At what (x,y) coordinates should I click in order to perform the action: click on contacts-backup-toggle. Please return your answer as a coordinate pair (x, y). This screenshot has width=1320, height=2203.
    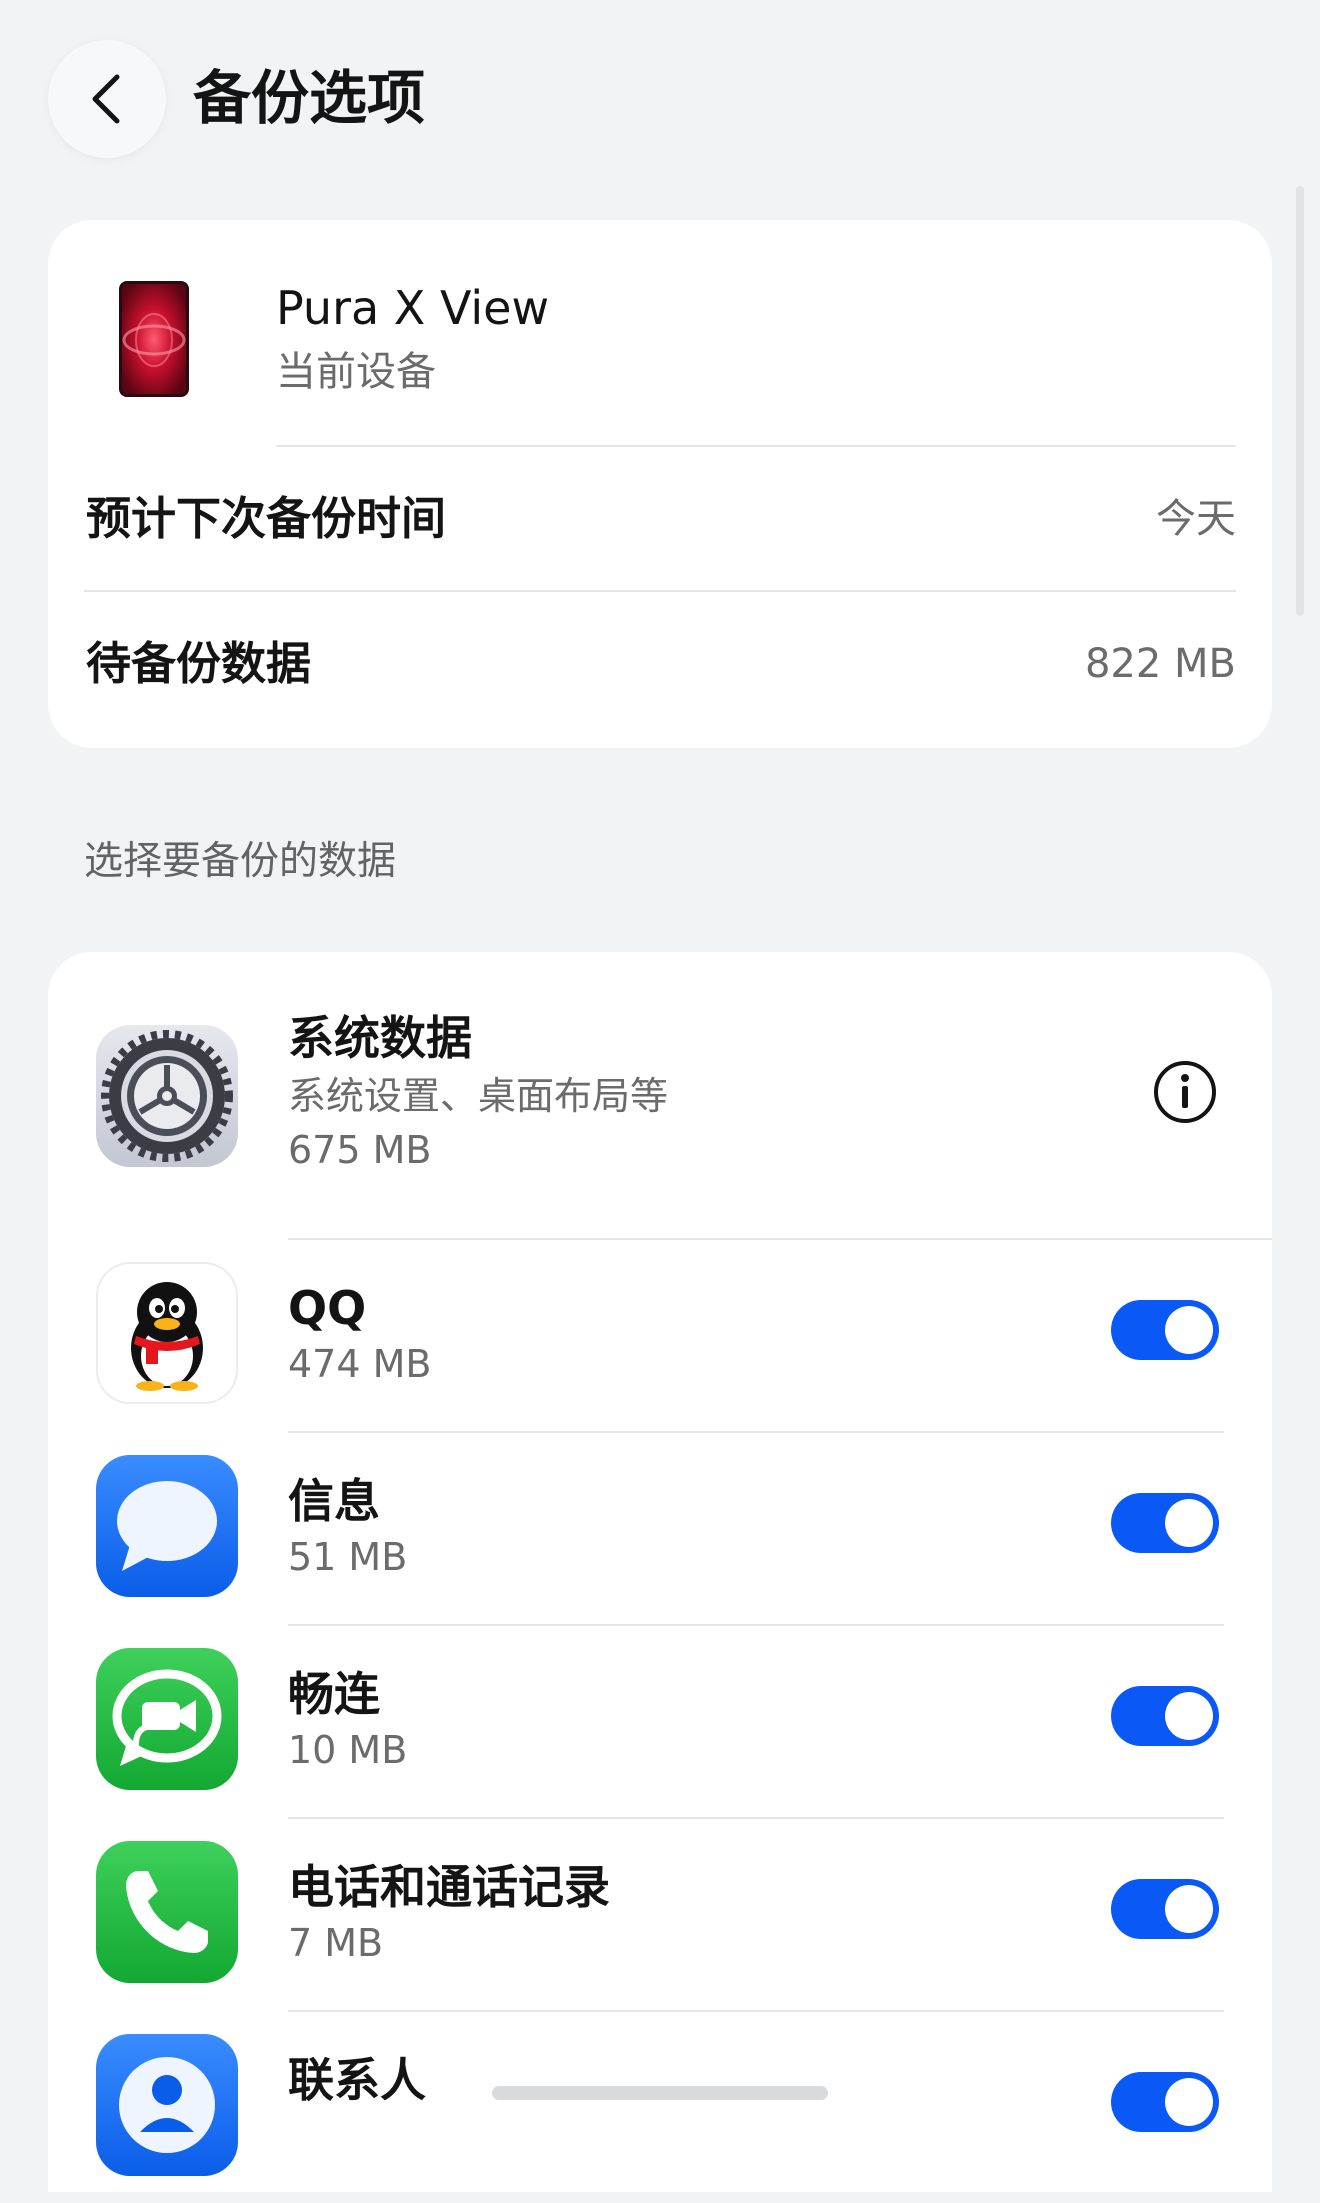
    Looking at the image, I should click on (1165, 2102).